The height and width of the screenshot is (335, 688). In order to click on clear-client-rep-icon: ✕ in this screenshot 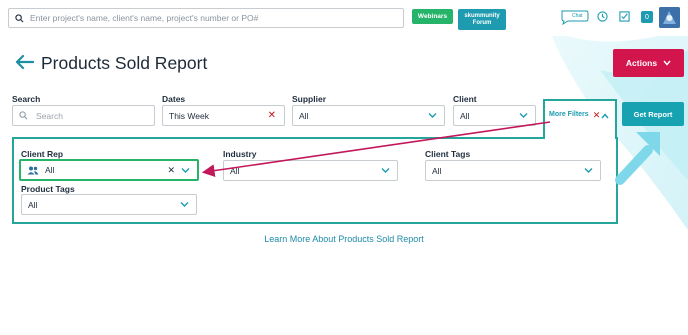, I will do `click(171, 170)`.